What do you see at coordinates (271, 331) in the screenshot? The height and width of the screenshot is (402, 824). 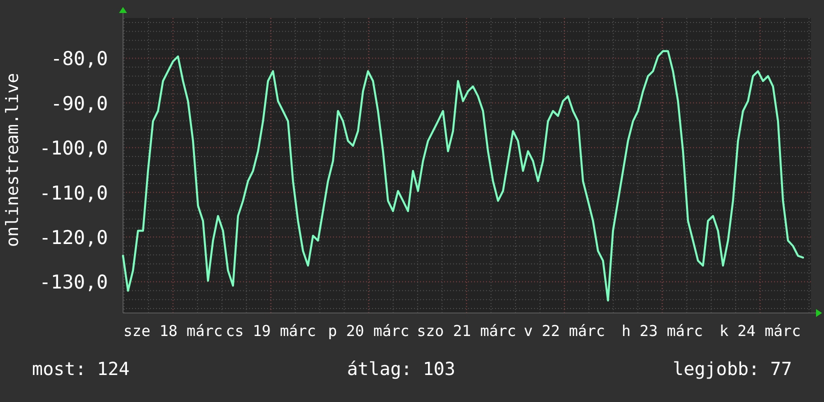 I see `x-tick-label: cs 19 márc` at bounding box center [271, 331].